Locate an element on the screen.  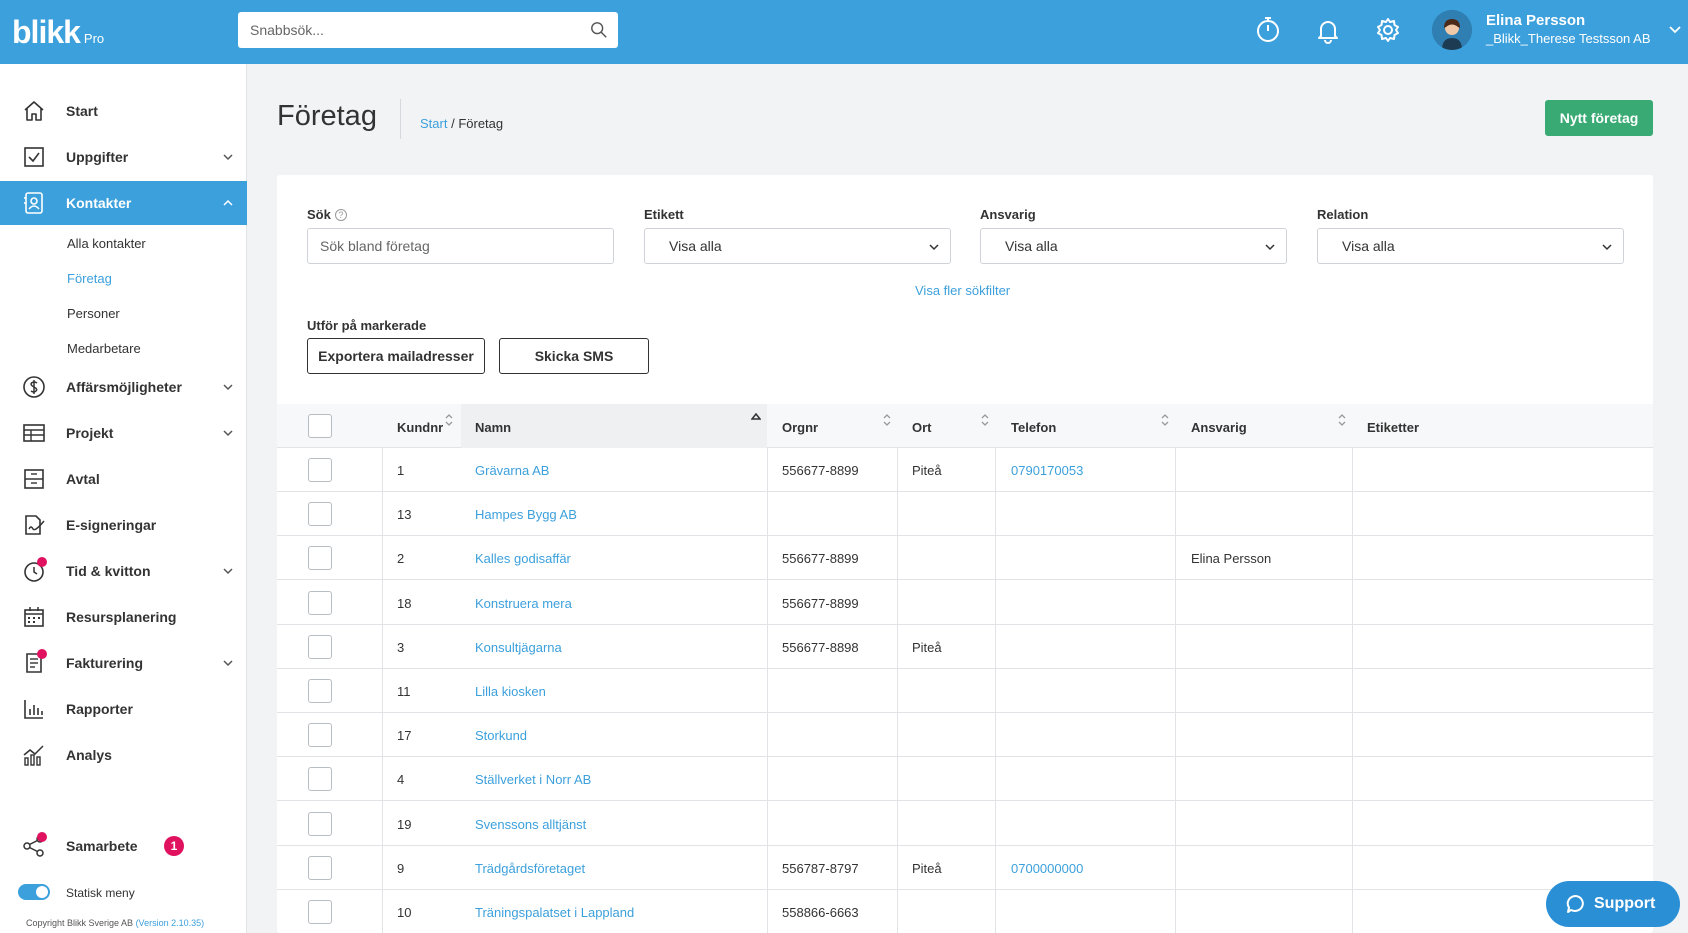
relation-label: Relation is located at coordinates (1343, 214).